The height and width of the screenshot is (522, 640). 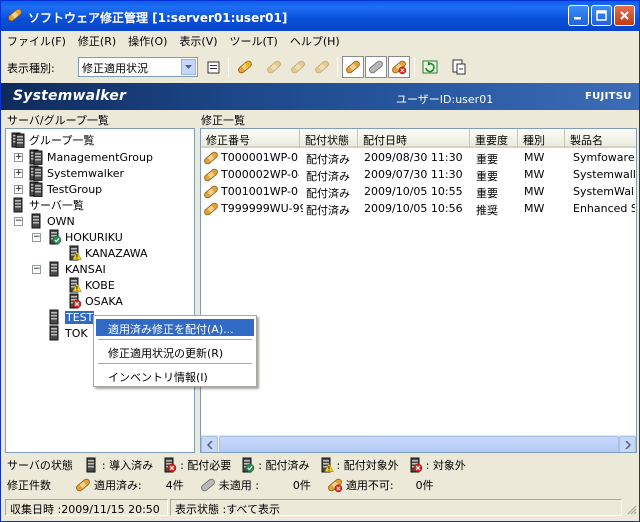 What do you see at coordinates (209, 444) in the screenshot?
I see `scroll-left-icon` at bounding box center [209, 444].